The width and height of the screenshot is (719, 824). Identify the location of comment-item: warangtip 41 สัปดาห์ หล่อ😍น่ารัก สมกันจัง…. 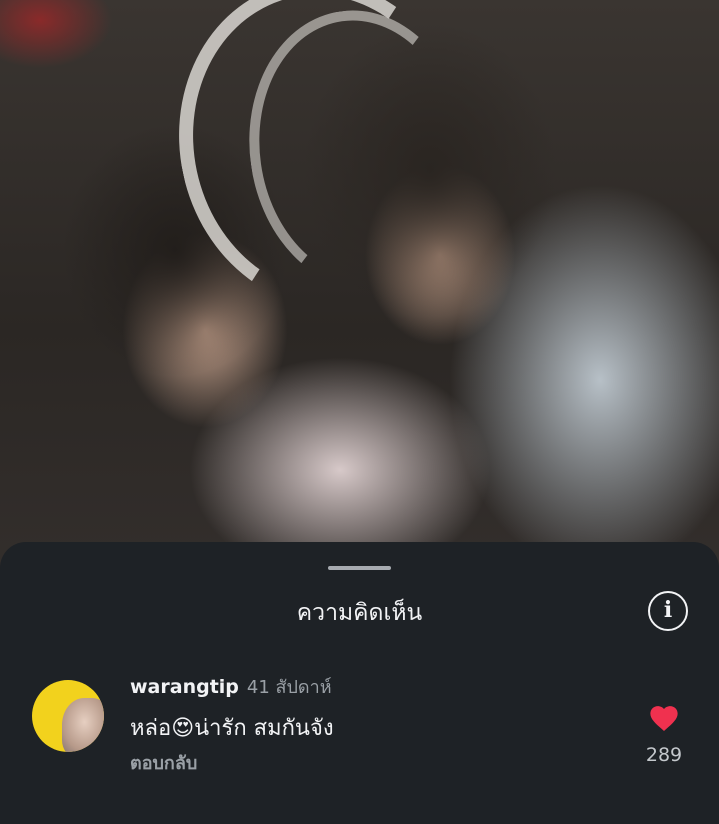
(370, 725).